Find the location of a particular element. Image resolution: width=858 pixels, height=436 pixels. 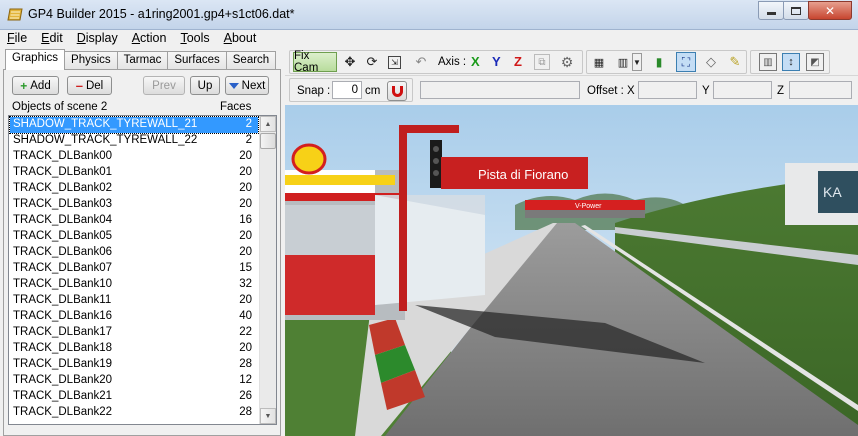

grid-snap-icon: ▦ is located at coordinates (599, 62).